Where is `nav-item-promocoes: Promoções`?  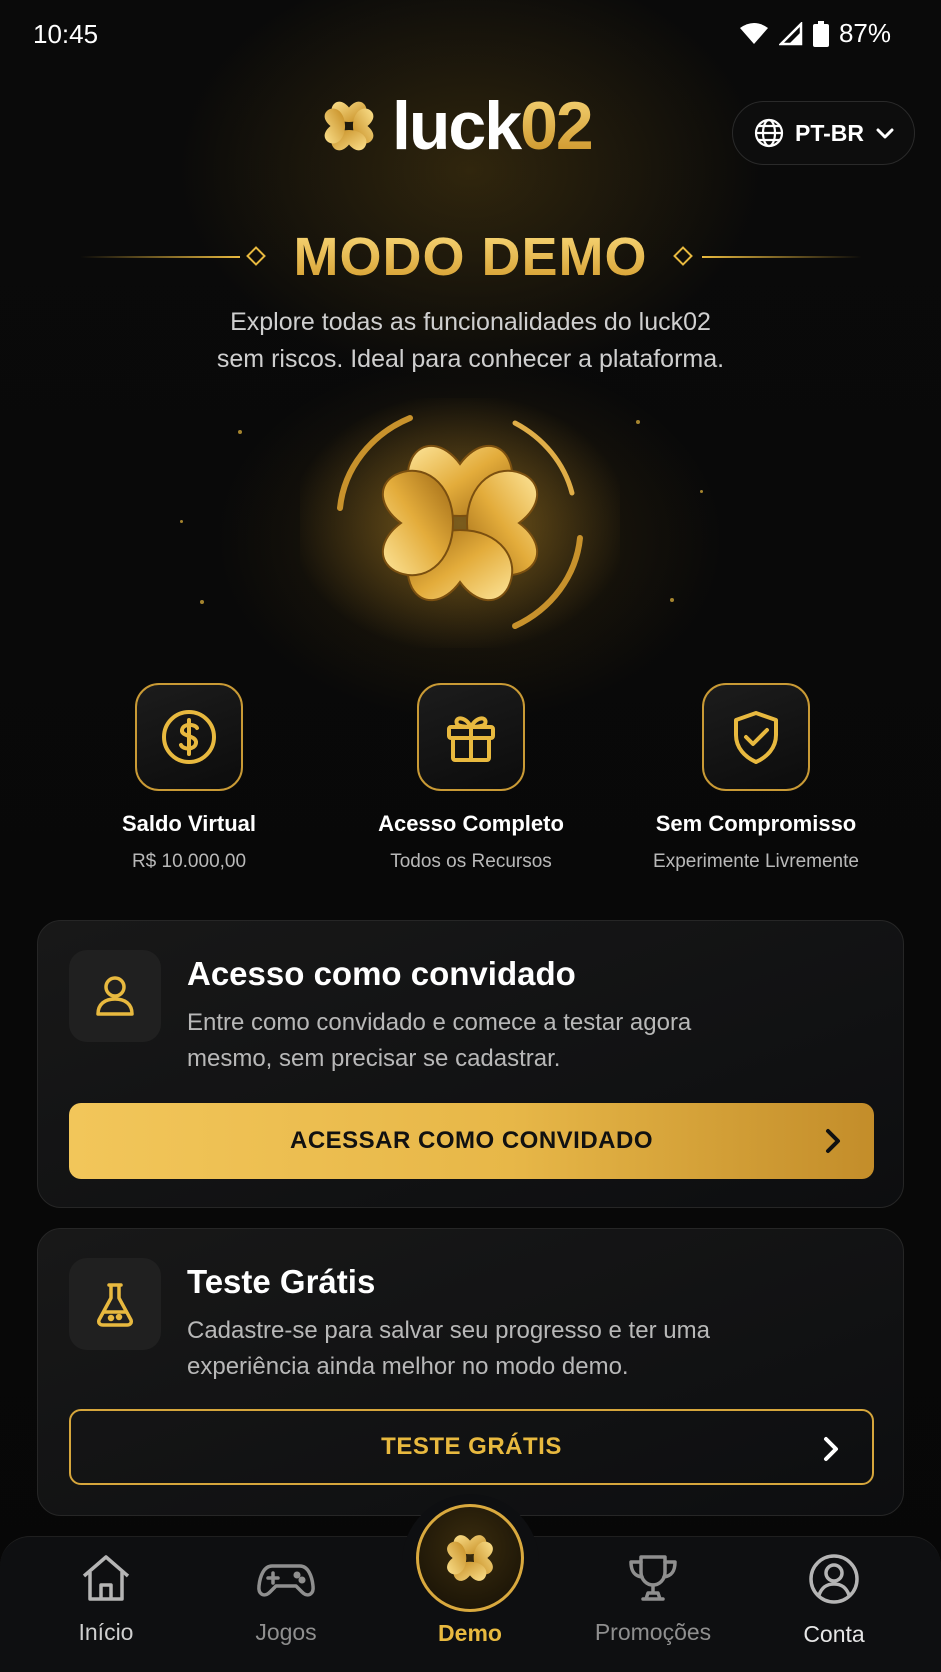 nav-item-promocoes: Promoções is located at coordinates (653, 1599).